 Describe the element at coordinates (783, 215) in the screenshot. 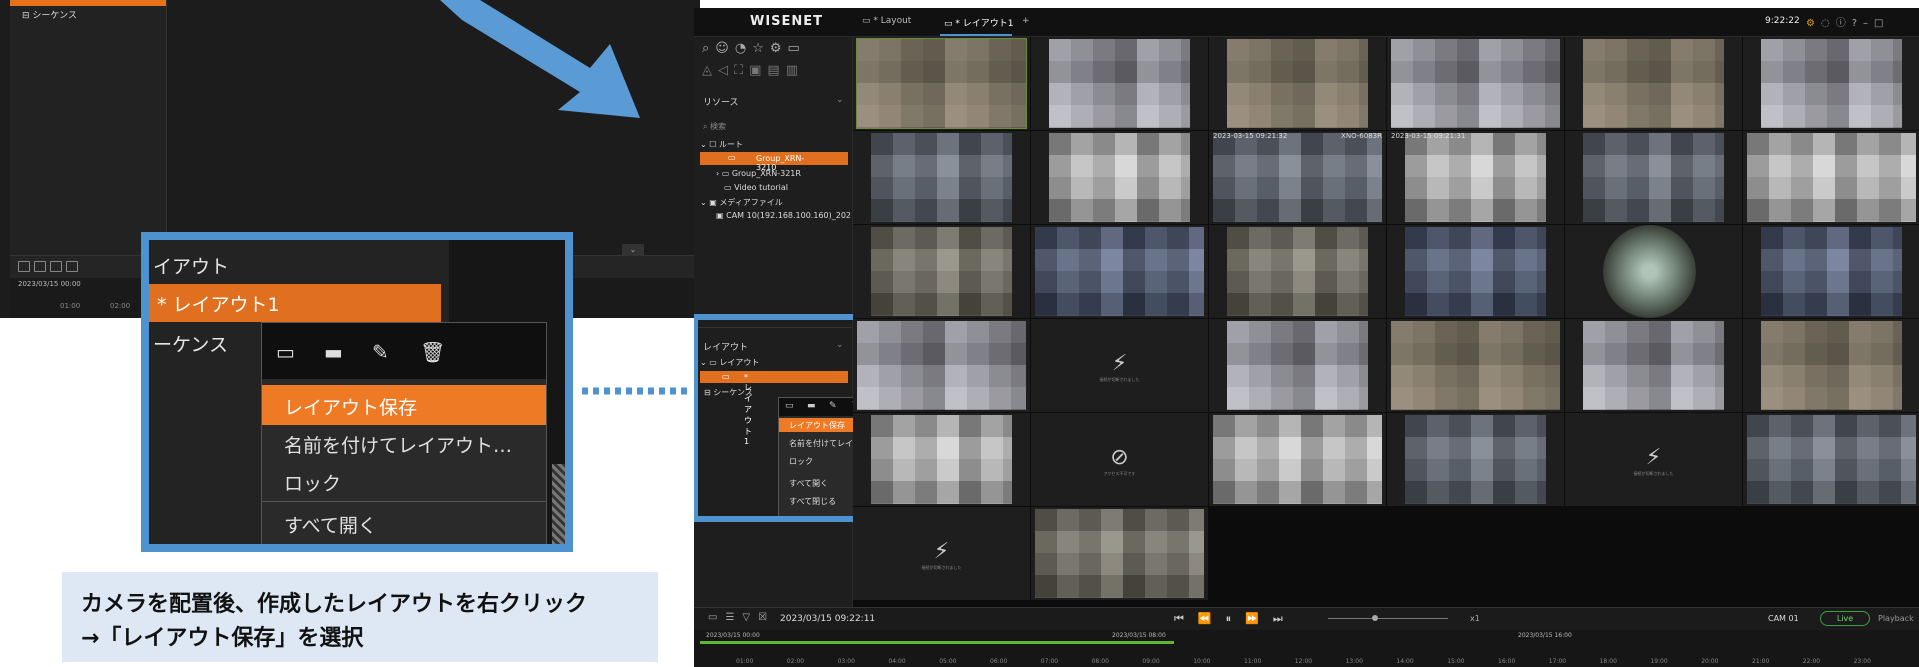

I see `tree-cam10: ▣ CAM 10(192.168.100.160)_202` at that location.